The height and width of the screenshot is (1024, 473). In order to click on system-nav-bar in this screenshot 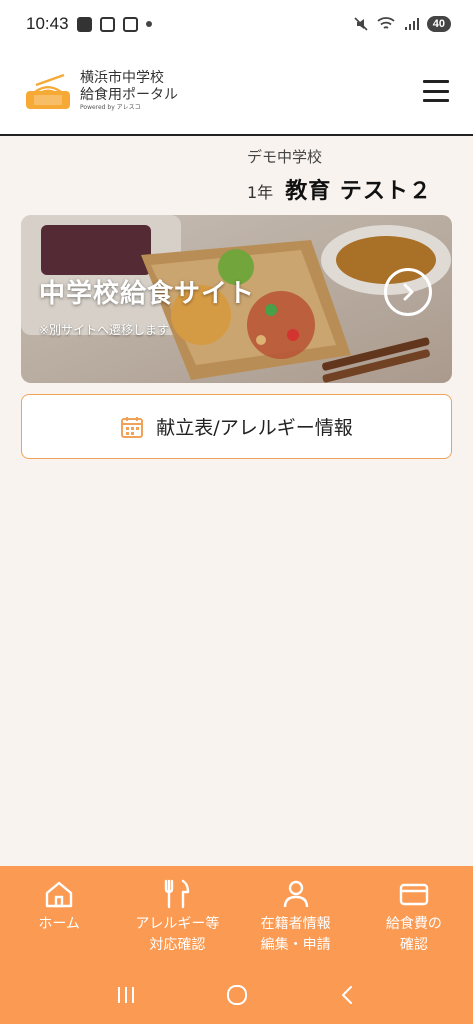, I will do `click(236, 995)`.